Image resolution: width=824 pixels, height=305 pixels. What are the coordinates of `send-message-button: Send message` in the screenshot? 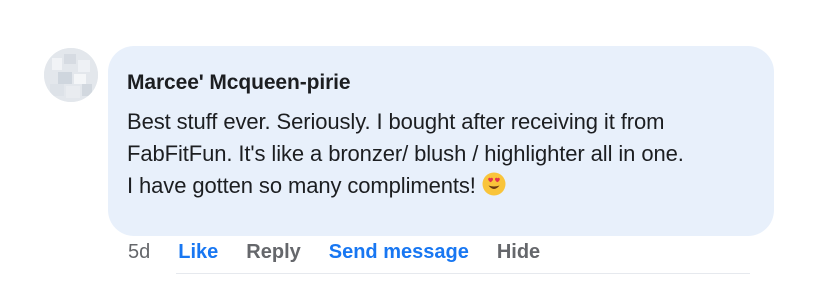 It's located at (399, 252).